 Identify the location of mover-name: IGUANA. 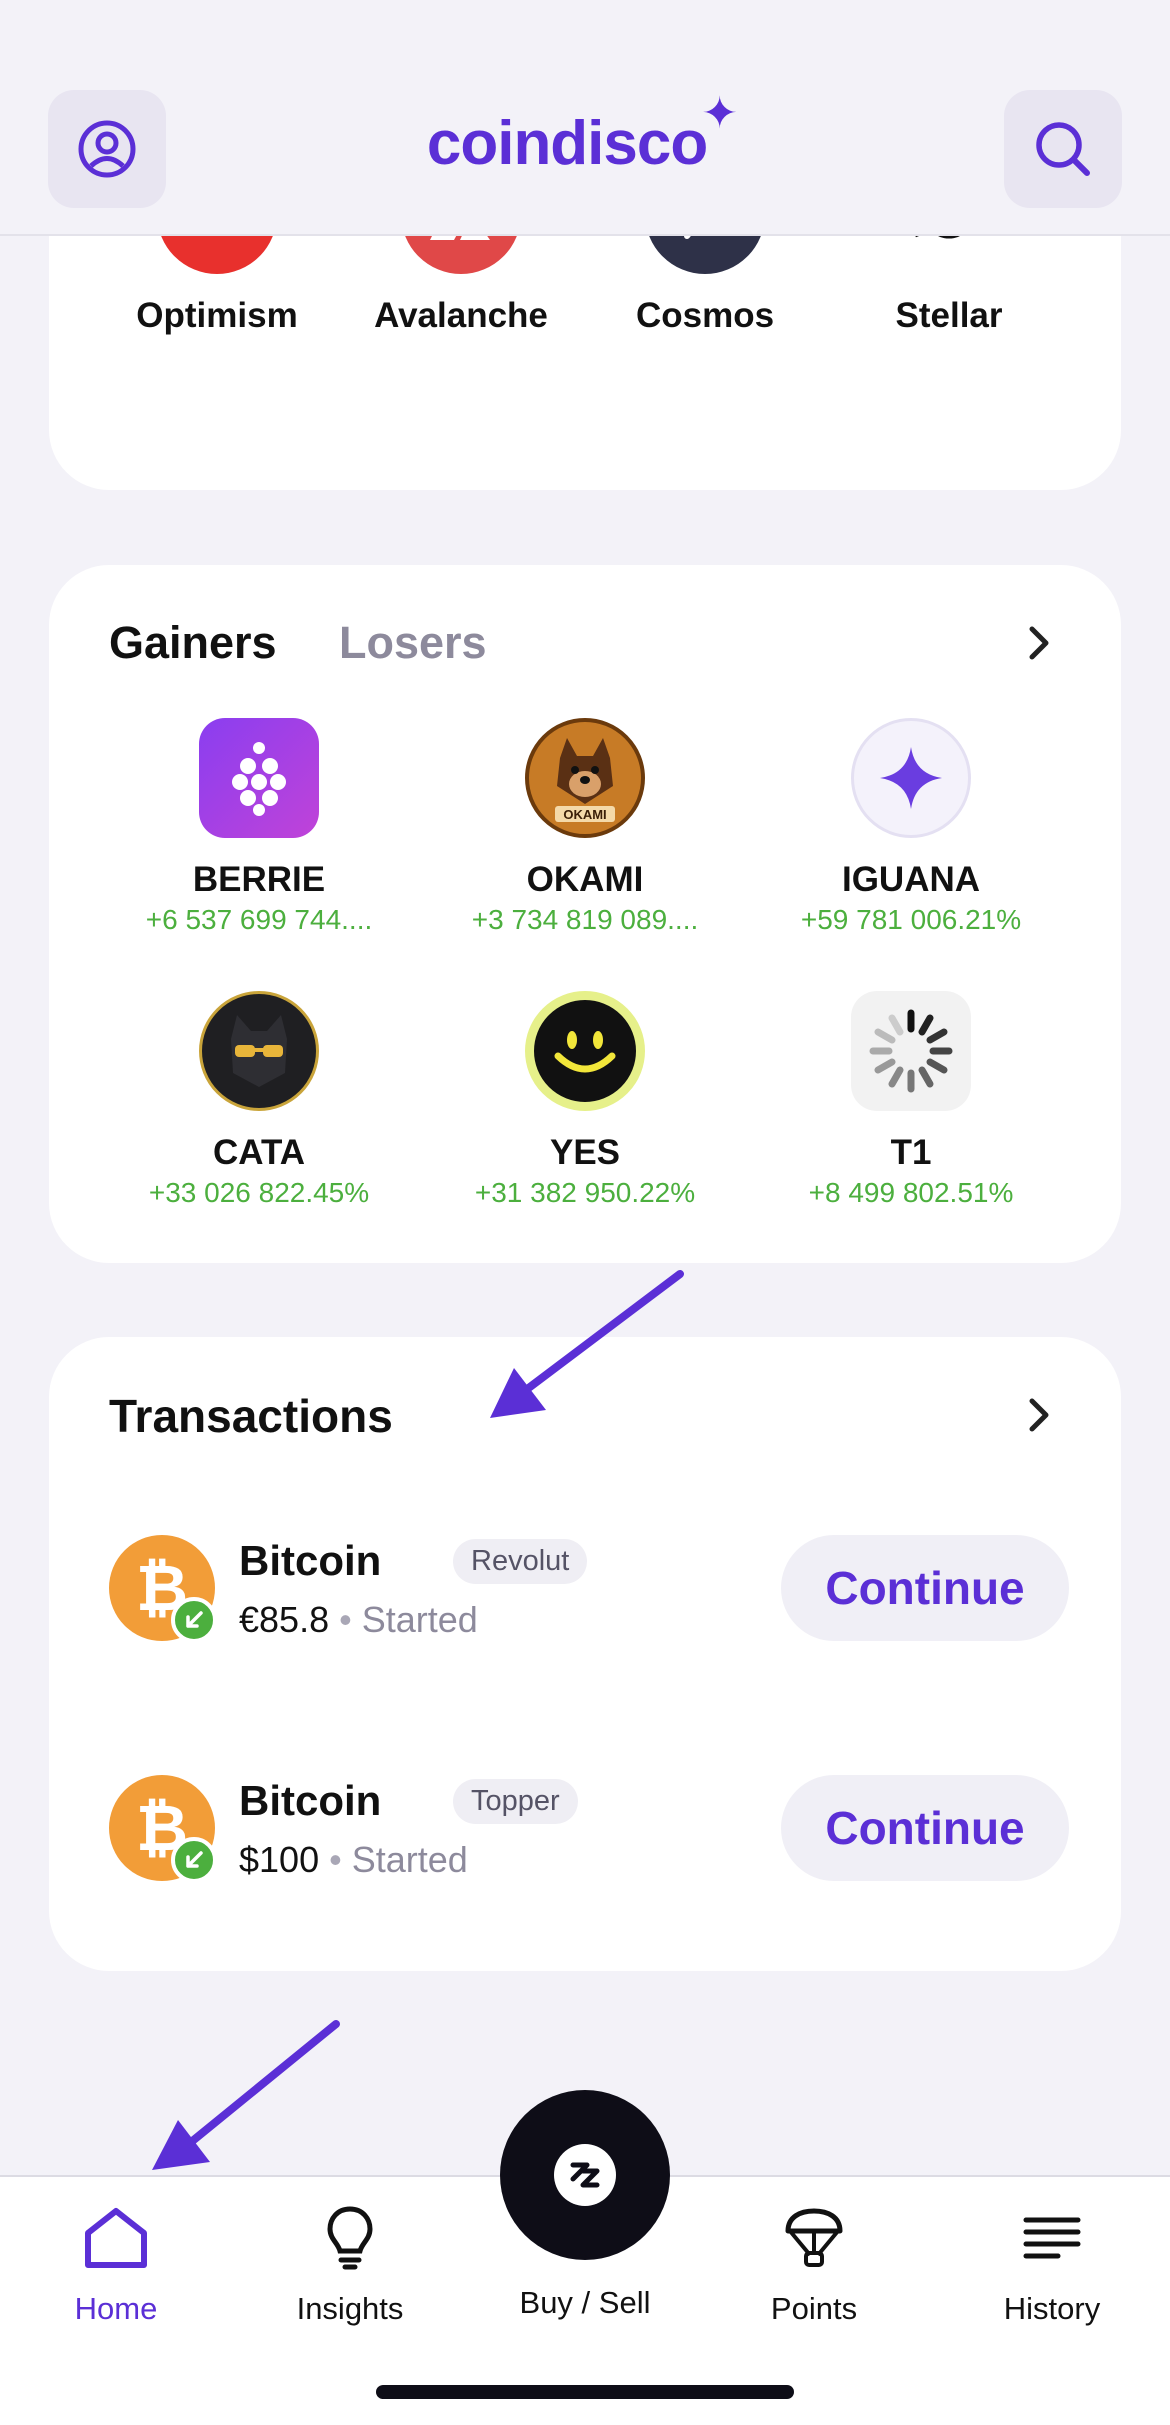
(911, 879).